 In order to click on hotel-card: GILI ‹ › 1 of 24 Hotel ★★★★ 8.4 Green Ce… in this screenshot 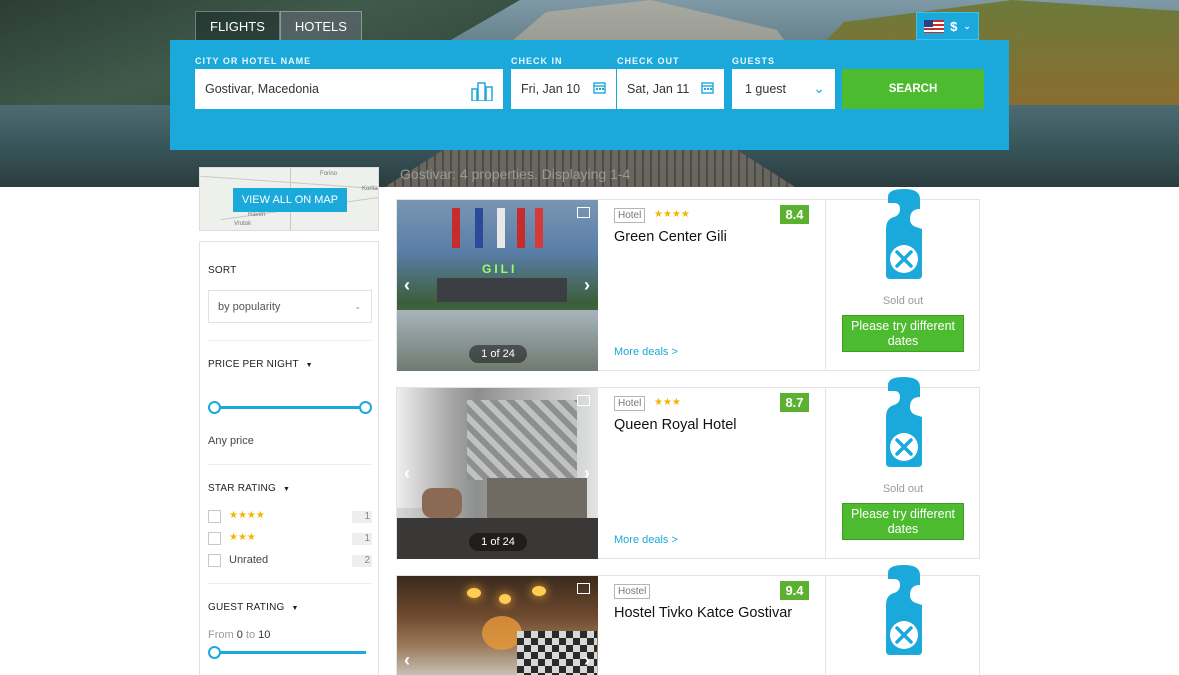, I will do `click(688, 280)`.